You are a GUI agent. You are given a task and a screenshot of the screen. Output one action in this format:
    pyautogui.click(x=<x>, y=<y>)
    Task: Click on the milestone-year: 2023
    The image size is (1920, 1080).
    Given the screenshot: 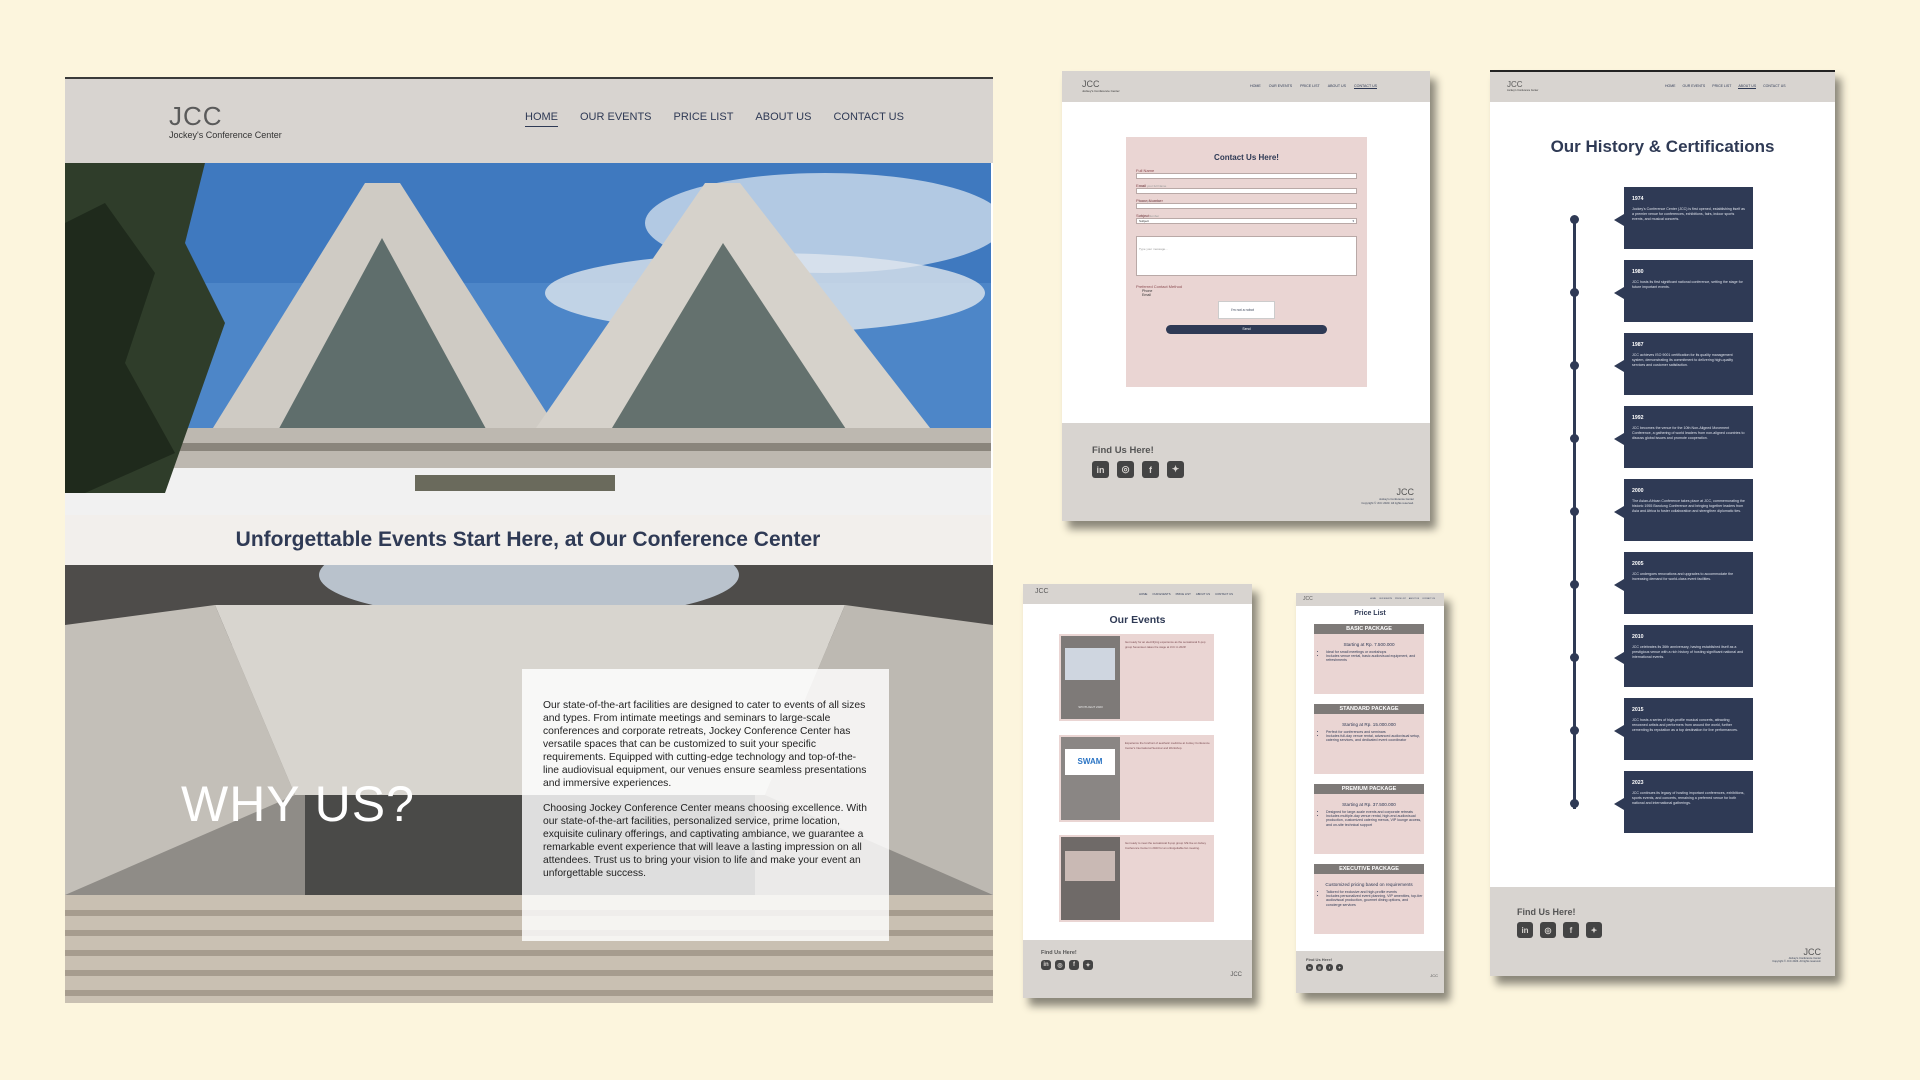 What is the action you would take?
    pyautogui.click(x=1638, y=783)
    